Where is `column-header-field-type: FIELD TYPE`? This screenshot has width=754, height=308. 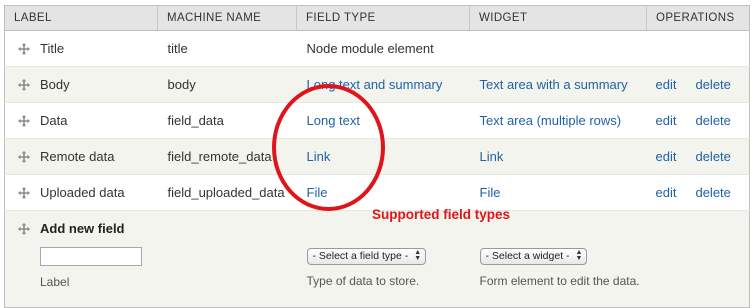 column-header-field-type: FIELD TYPE is located at coordinates (383, 18).